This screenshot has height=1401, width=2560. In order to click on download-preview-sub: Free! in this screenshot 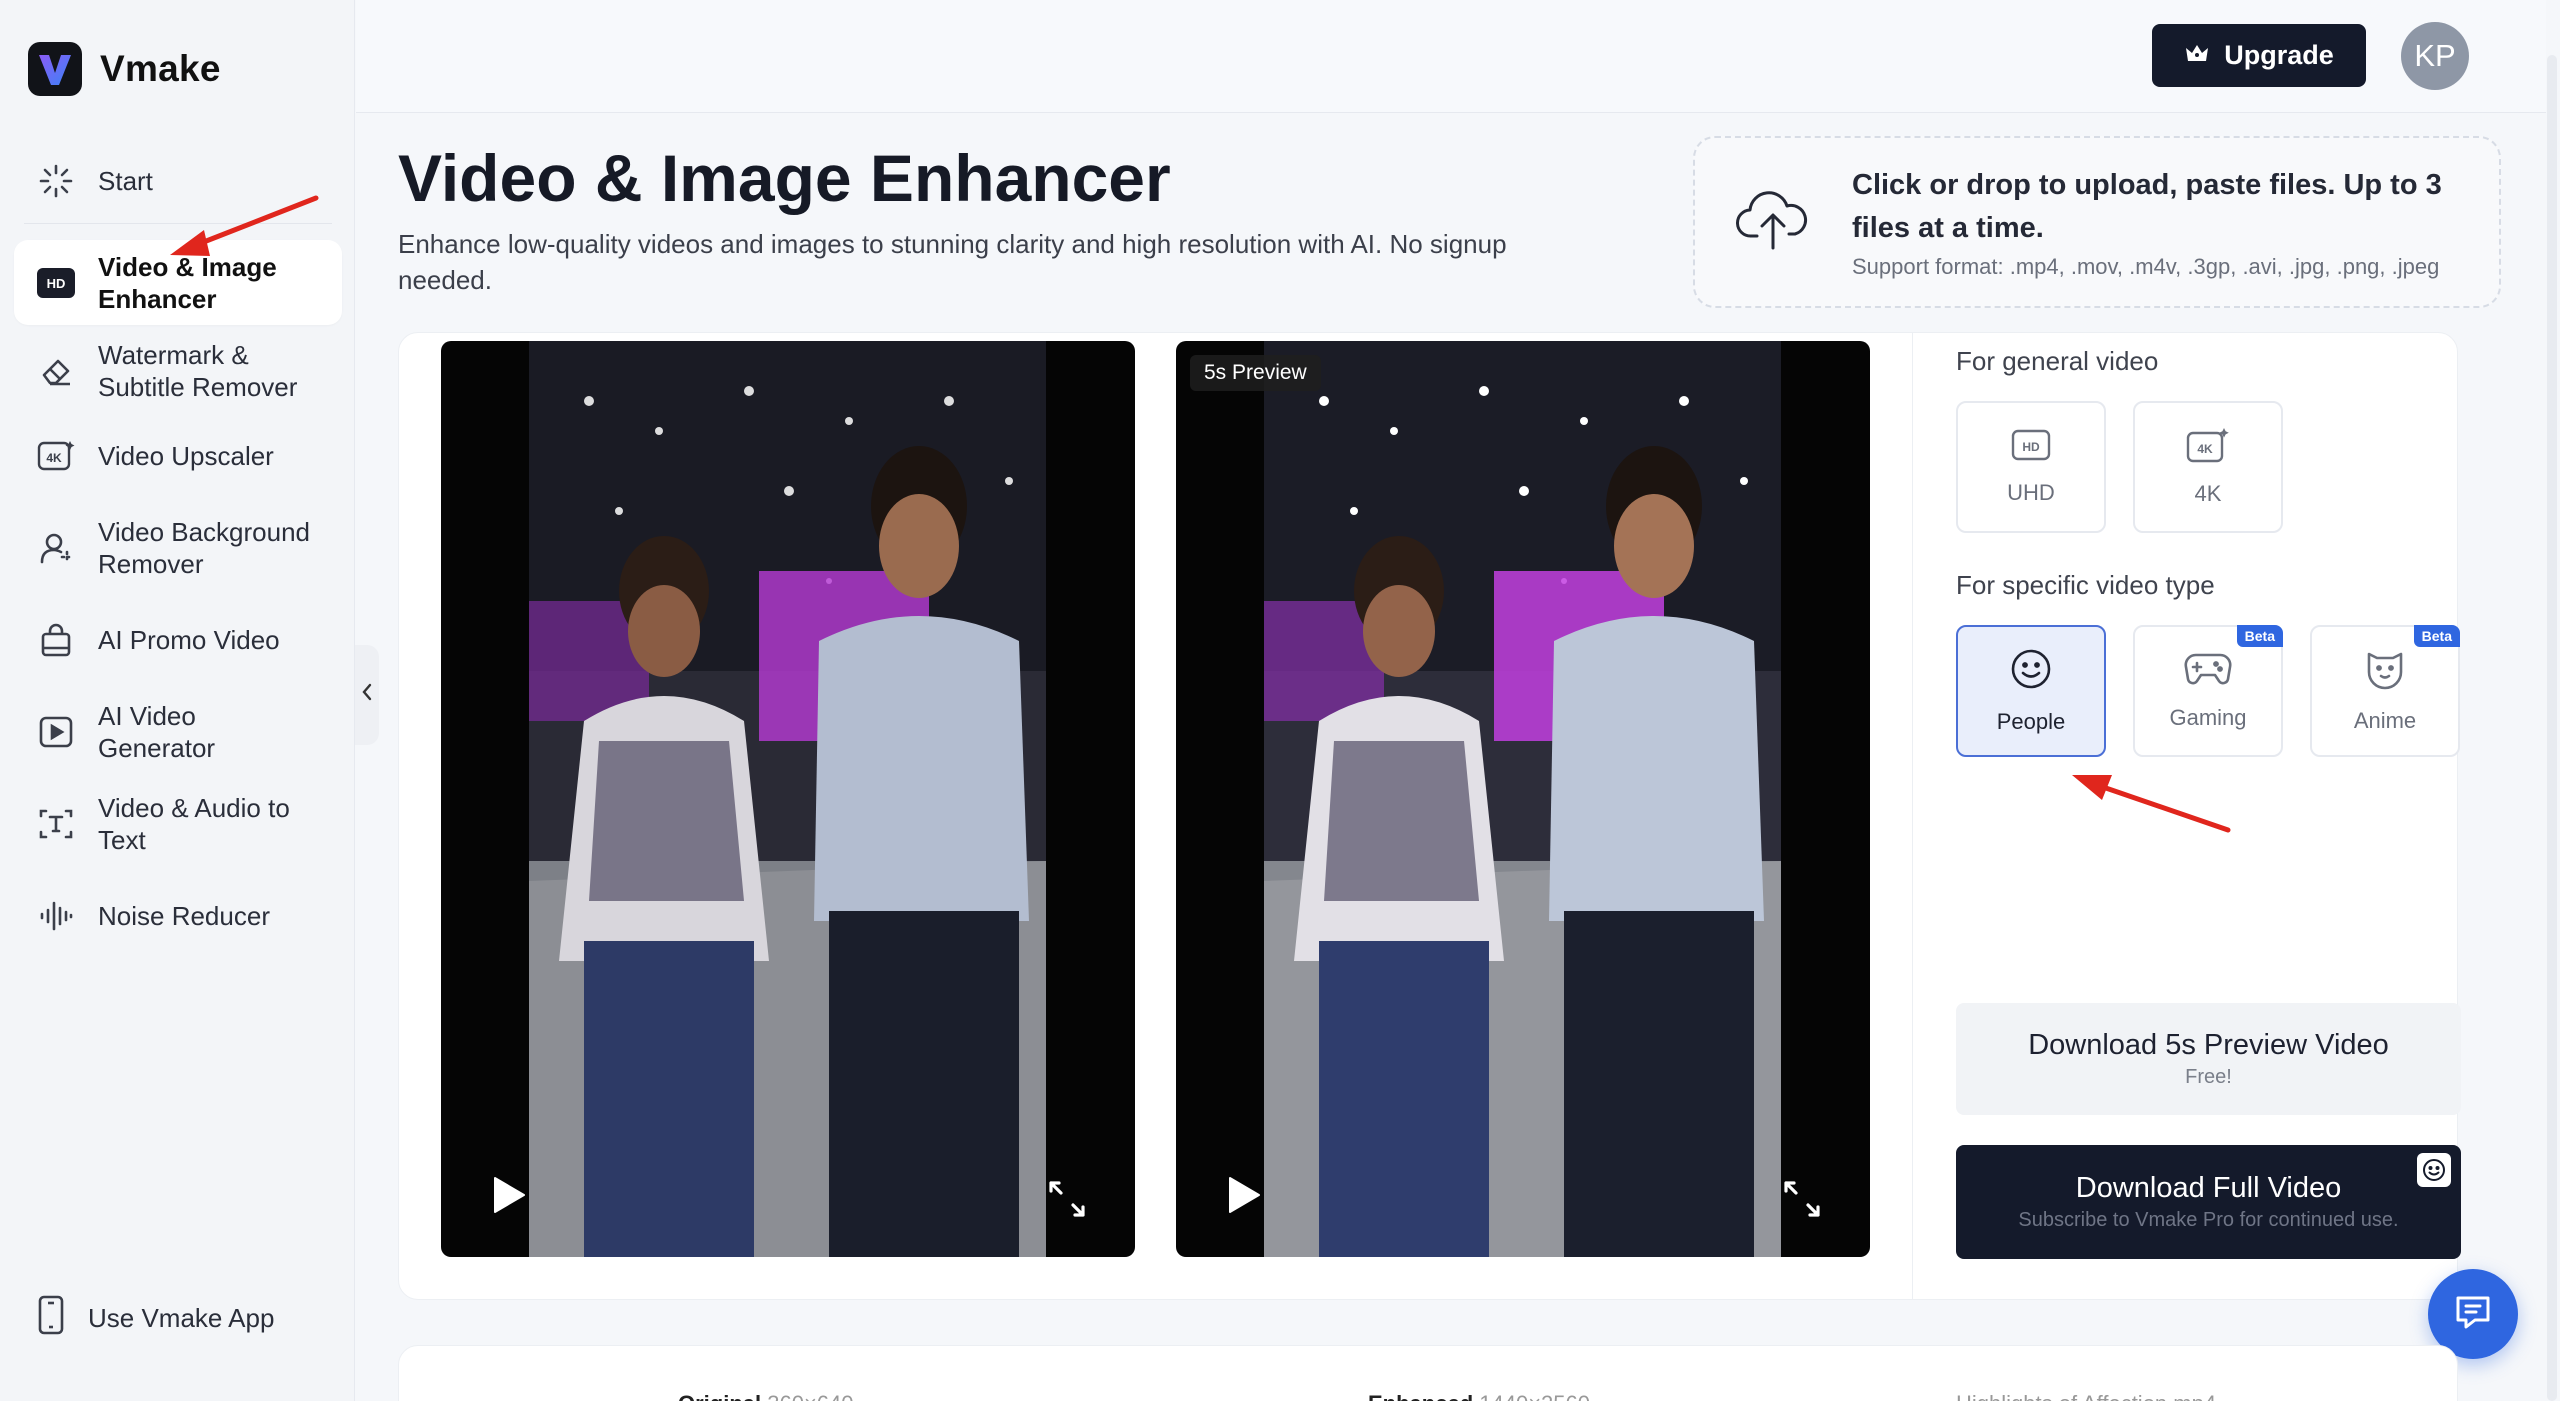, I will do `click(2208, 1077)`.